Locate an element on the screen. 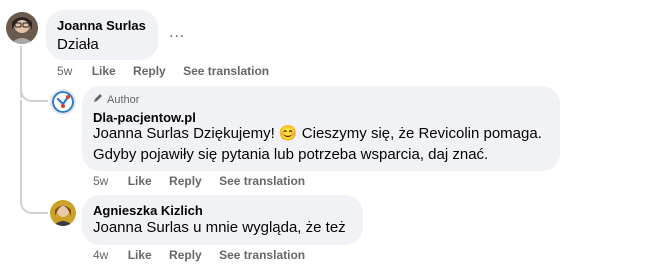 This screenshot has height=278, width=669. comment-text-body: u mnie wygląda, że też is located at coordinates (269, 227).